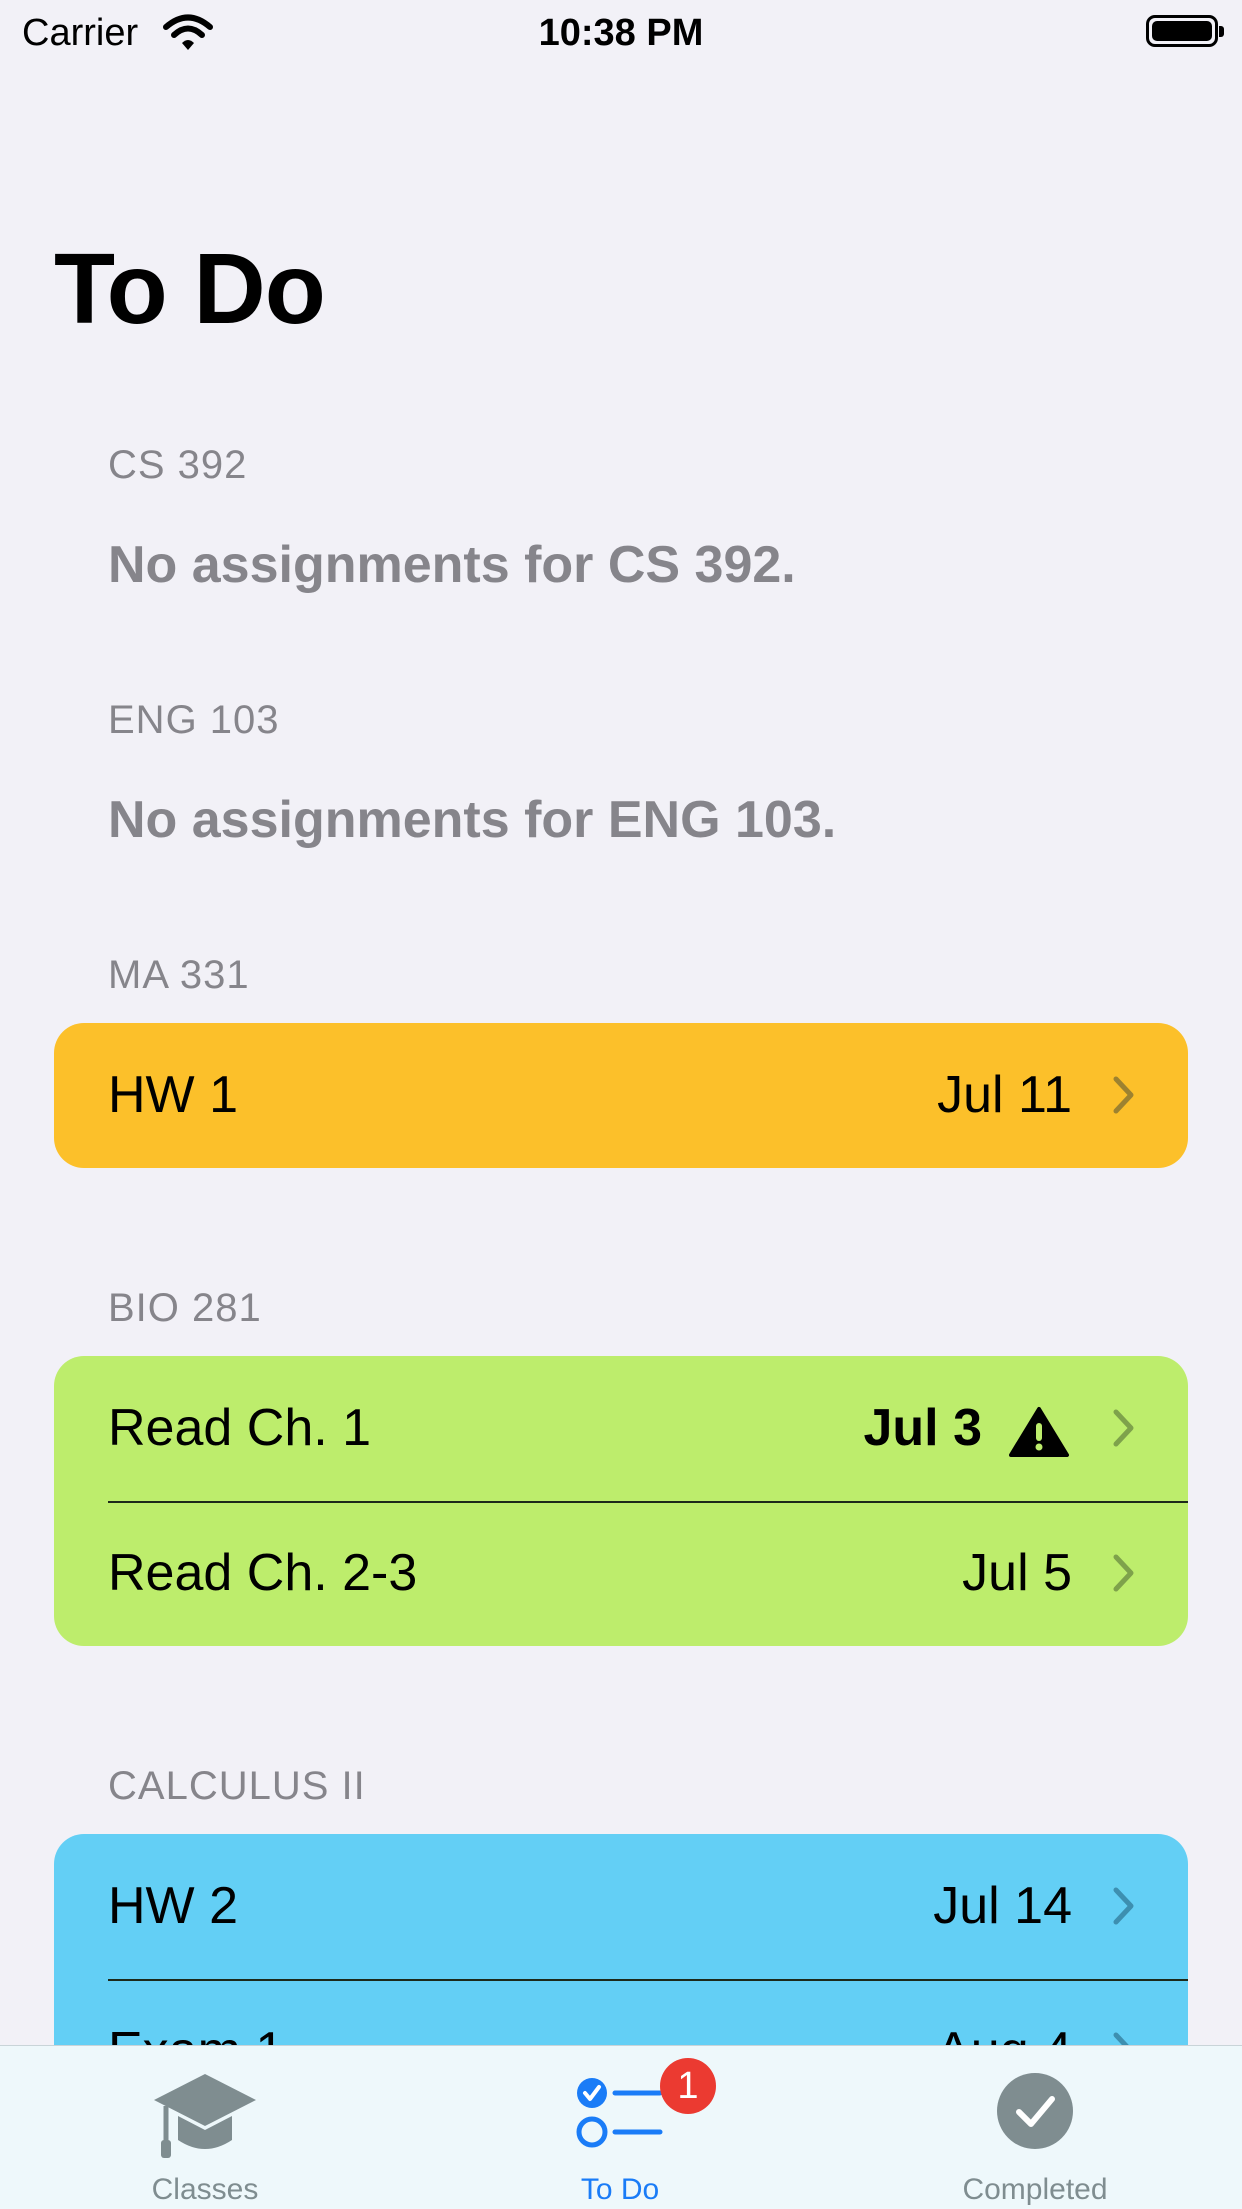 The width and height of the screenshot is (1242, 2209). I want to click on tab-label: To Do, so click(620, 2189).